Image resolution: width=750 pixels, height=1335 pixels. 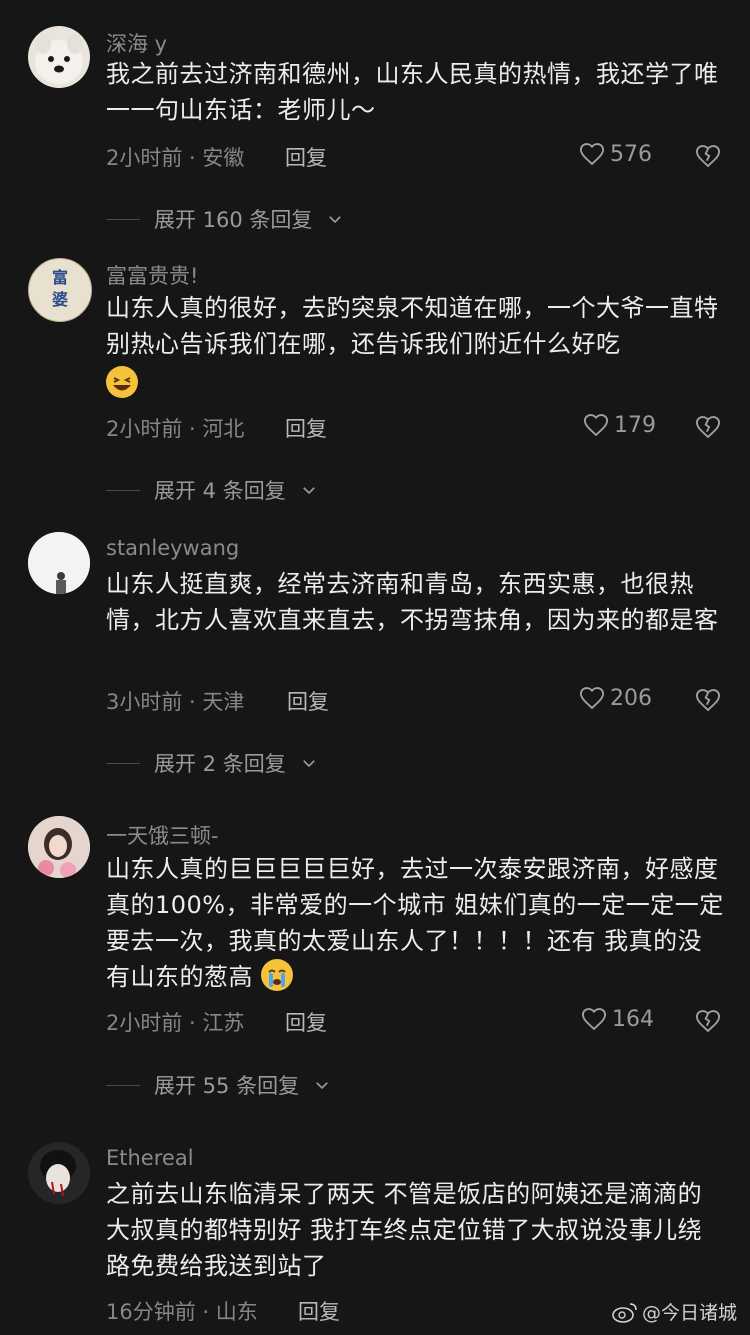 What do you see at coordinates (136, 43) in the screenshot?
I see `username: 深海 y` at bounding box center [136, 43].